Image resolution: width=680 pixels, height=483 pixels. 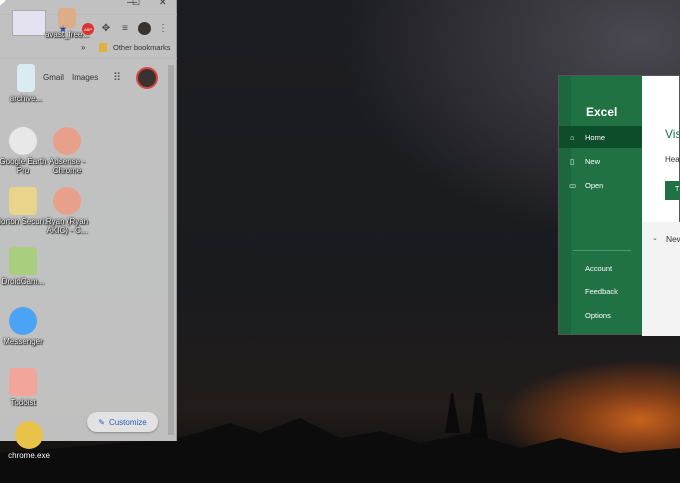 I want to click on other-bookmarks: Other bookmarks, so click(x=142, y=47).